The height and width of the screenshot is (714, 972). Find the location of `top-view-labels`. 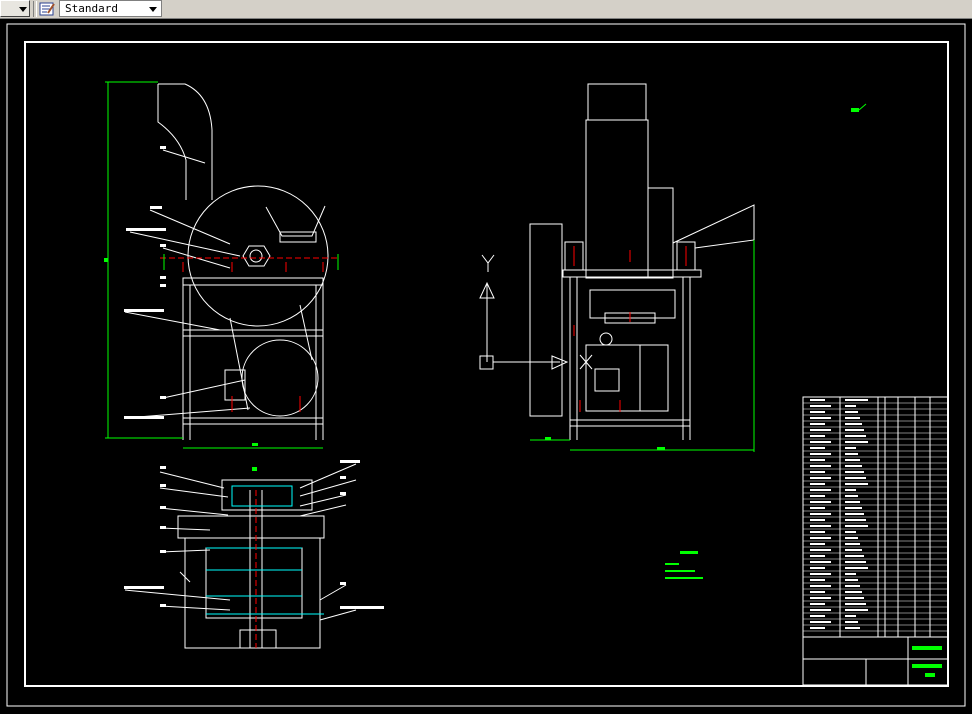

top-view-labels is located at coordinates (254, 534).